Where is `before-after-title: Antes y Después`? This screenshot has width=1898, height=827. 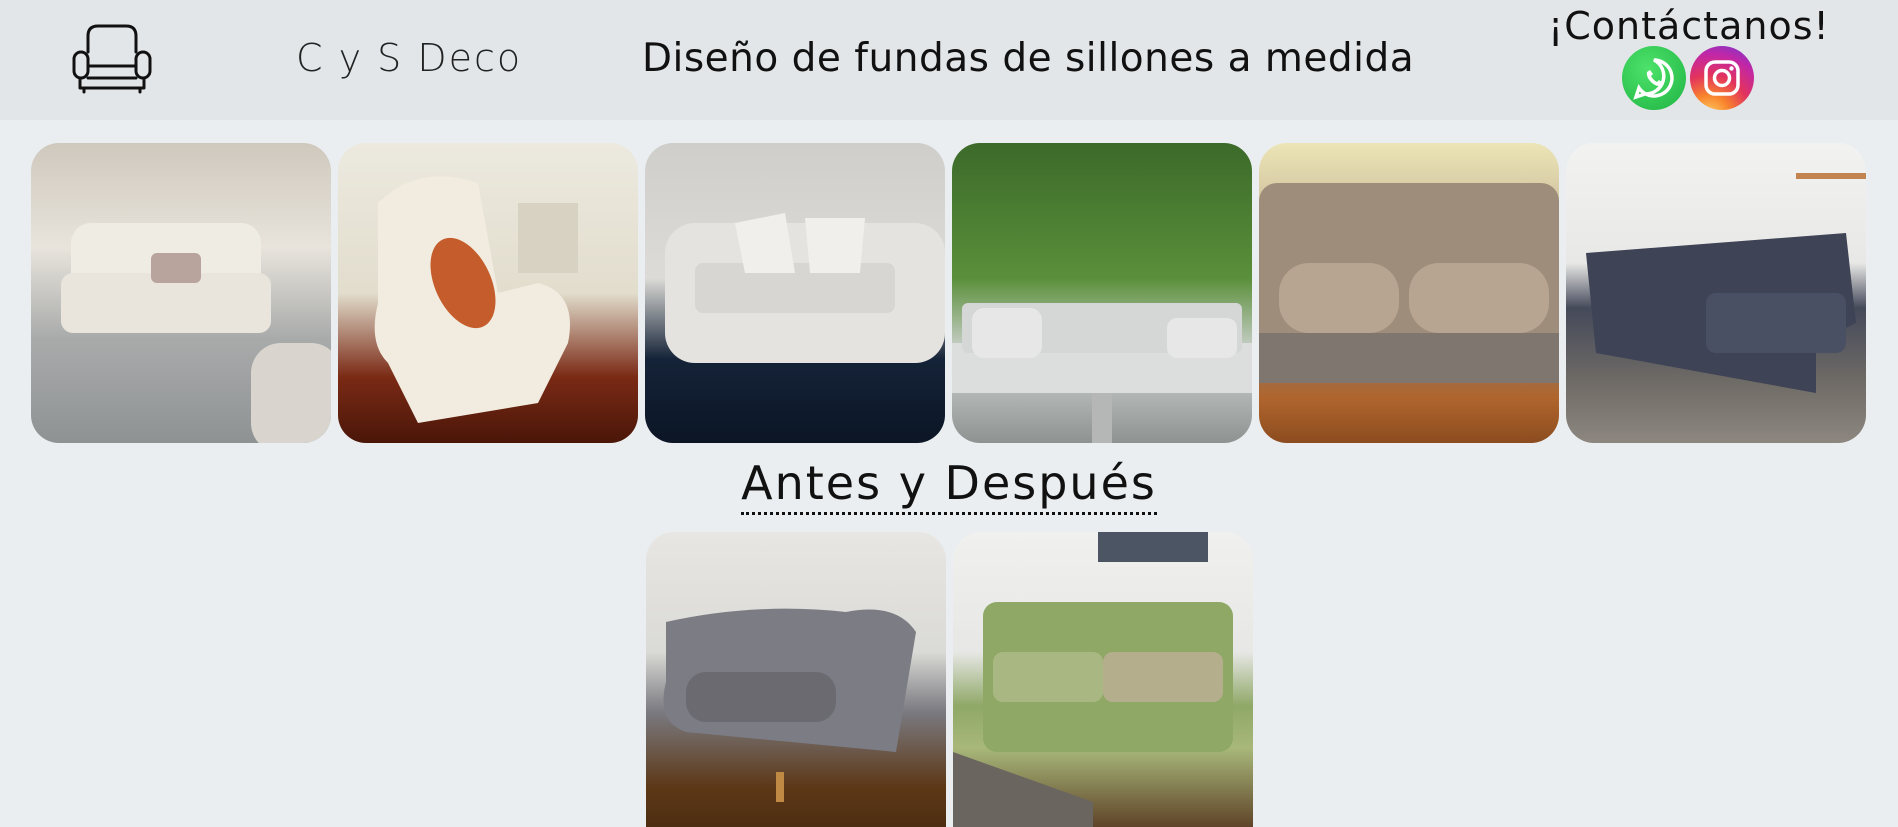 before-after-title: Antes y Después is located at coordinates (949, 485).